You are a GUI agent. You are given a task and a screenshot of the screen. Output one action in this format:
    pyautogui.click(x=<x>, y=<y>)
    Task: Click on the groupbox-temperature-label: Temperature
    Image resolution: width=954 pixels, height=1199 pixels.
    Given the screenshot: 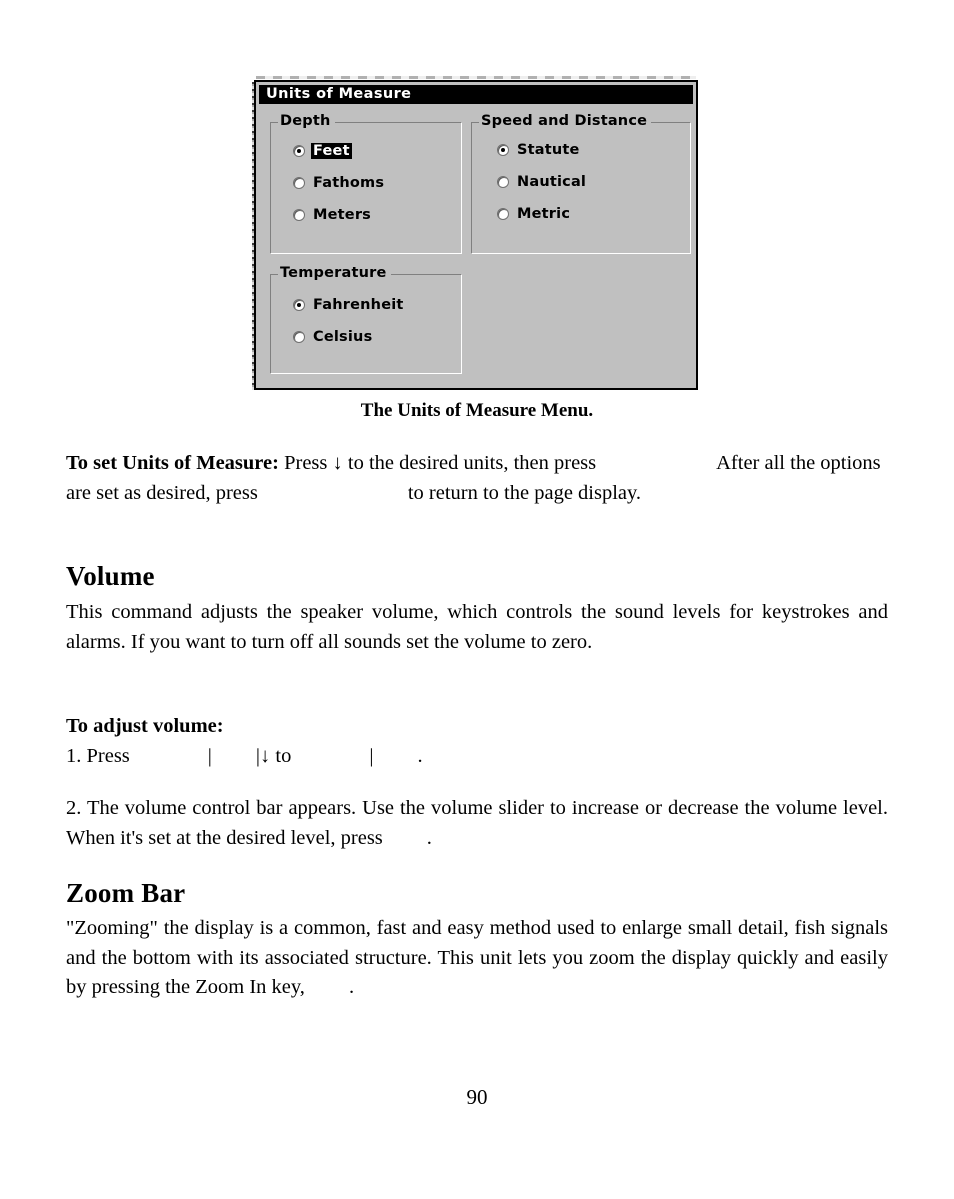 What is the action you would take?
    pyautogui.click(x=334, y=273)
    